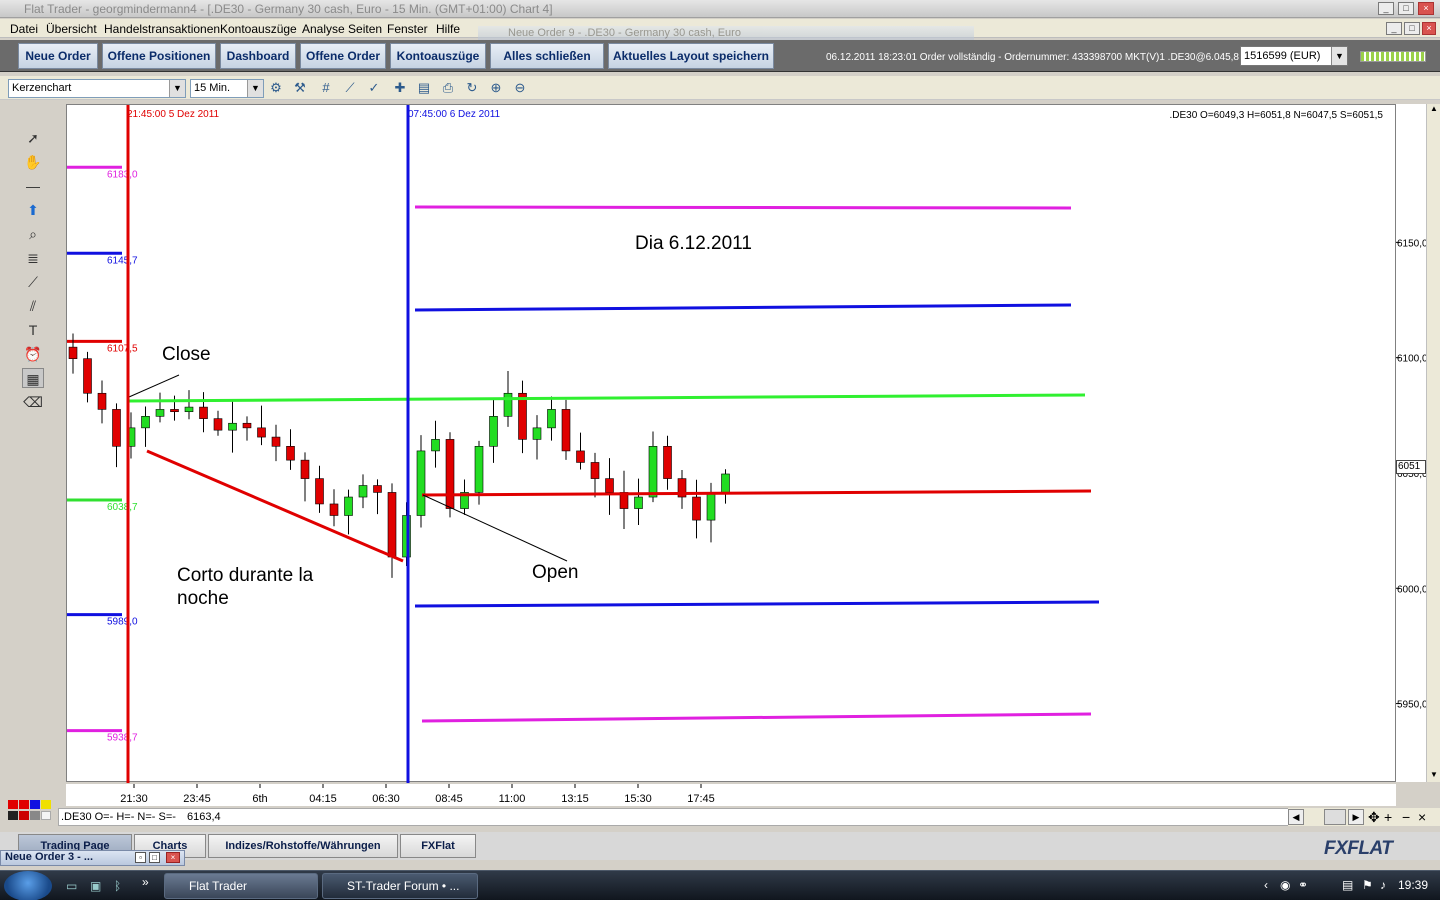  I want to click on annotation-close: Close, so click(186, 354).